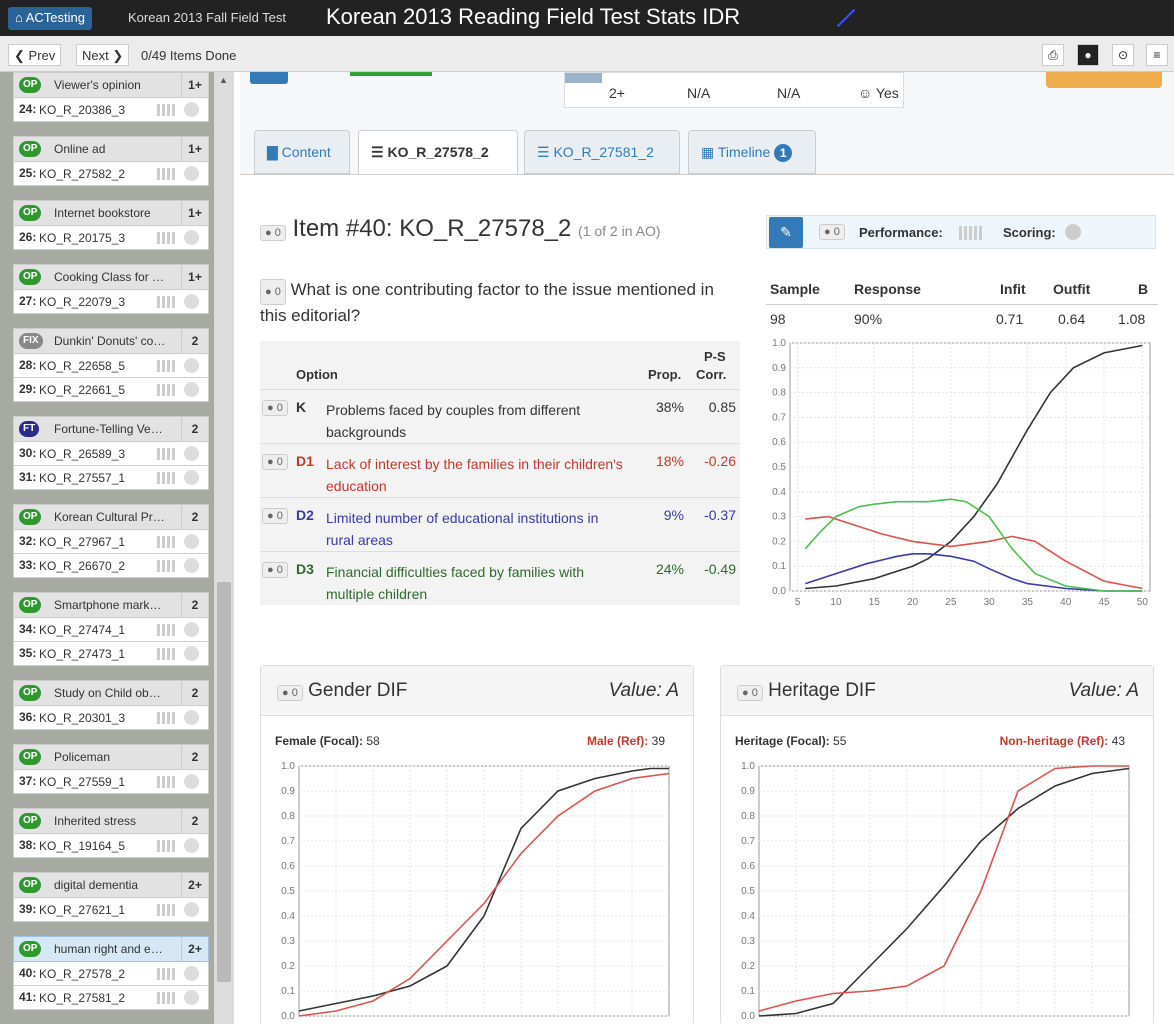 This screenshot has width=1174, height=1024. What do you see at coordinates (224, 782) in the screenshot?
I see `scrollbar-thumb` at bounding box center [224, 782].